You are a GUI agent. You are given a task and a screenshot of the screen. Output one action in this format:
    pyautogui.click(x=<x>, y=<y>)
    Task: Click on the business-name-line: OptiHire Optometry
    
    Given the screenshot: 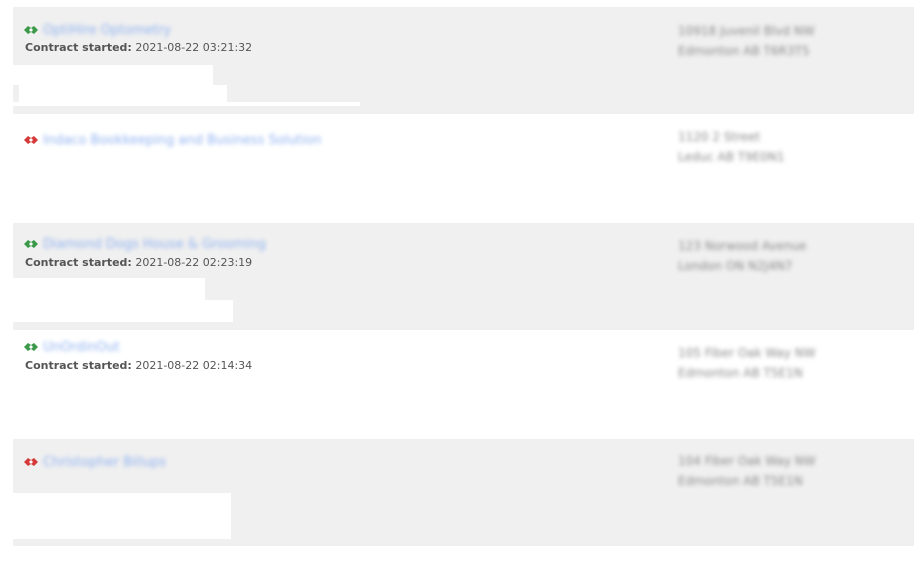 What is the action you would take?
    pyautogui.click(x=97, y=30)
    